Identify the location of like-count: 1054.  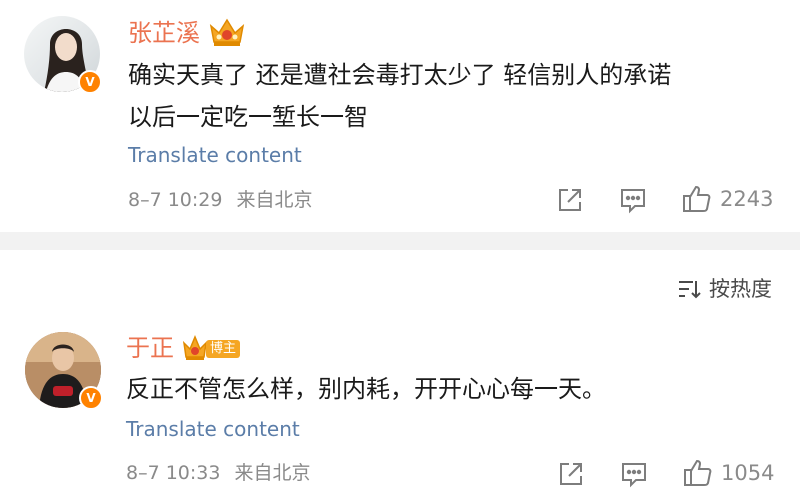
(748, 473).